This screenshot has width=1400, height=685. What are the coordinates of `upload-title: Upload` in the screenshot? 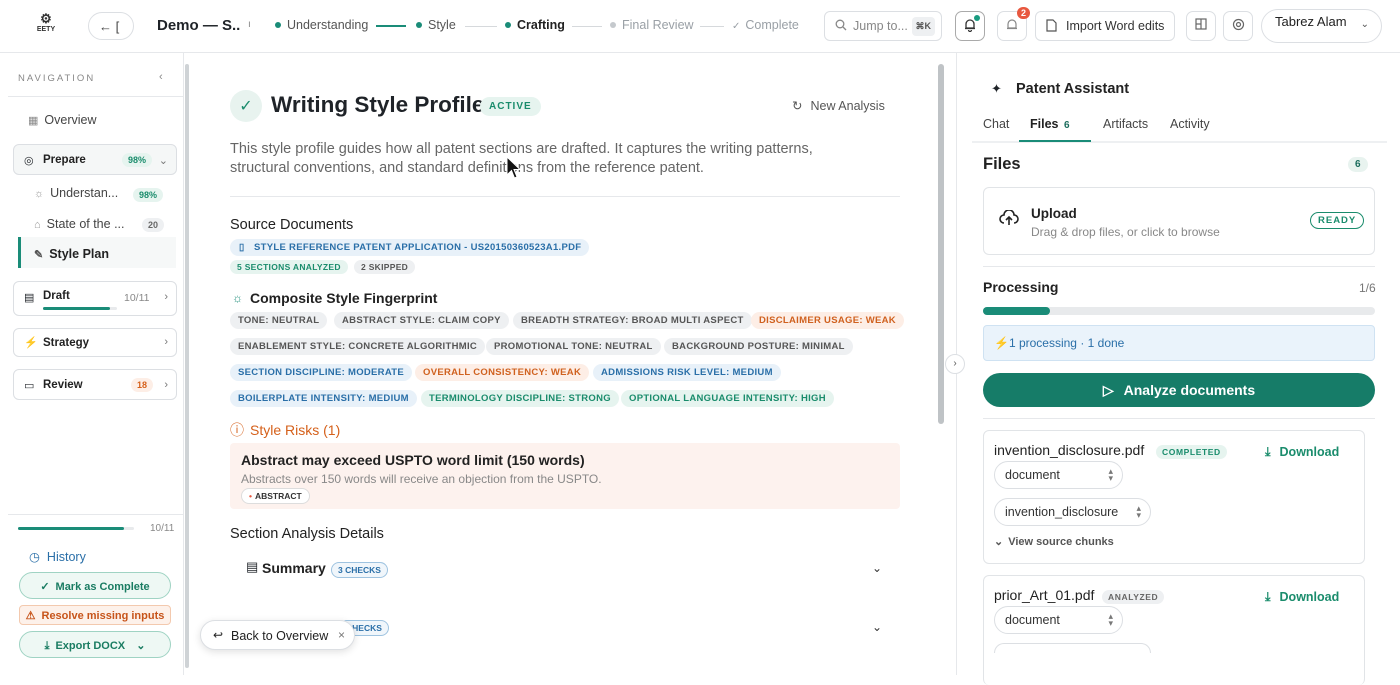 It's located at (1054, 213).